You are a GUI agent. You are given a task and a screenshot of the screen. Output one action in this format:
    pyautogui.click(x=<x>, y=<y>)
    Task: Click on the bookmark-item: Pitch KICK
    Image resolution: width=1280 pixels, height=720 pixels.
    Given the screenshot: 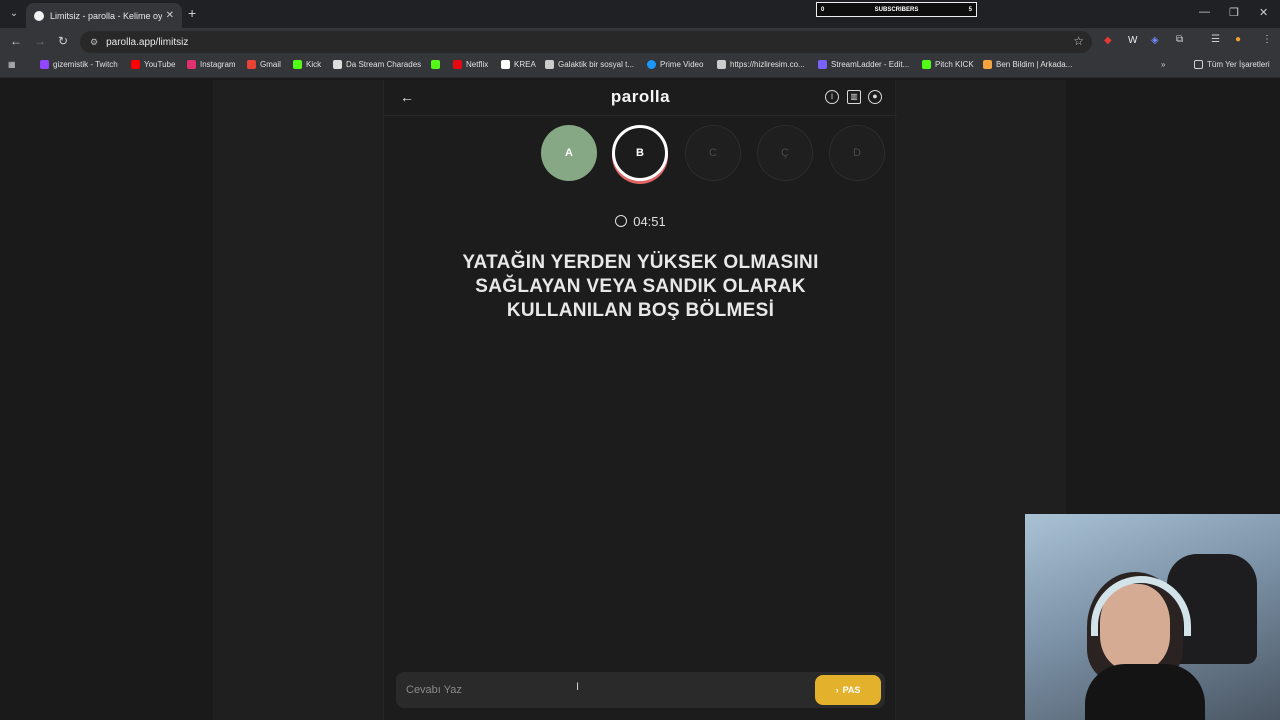 What is the action you would take?
    pyautogui.click(x=948, y=64)
    